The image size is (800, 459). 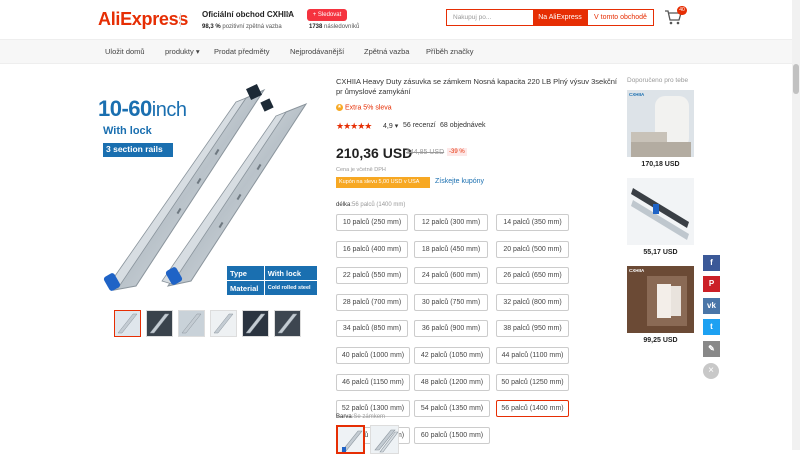 What do you see at coordinates (248, 14) in the screenshot?
I see `store-name: Oficiální obchod CXHIIA` at bounding box center [248, 14].